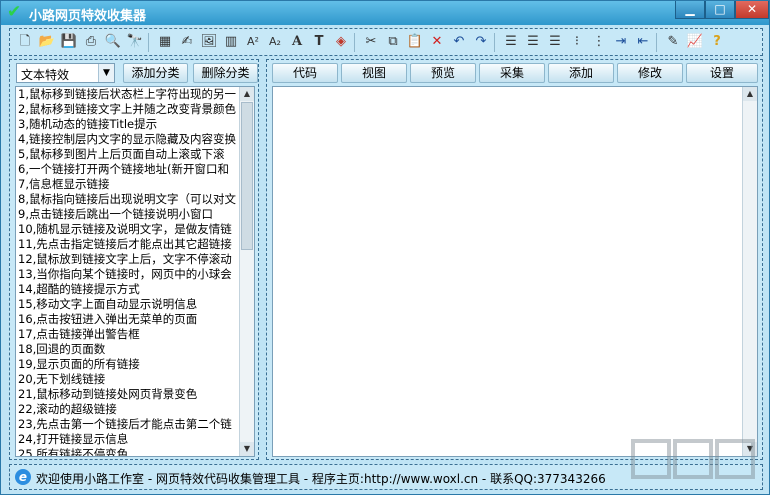  I want to click on title-bar: ✔ 小路网页特效收集器 ▁ □ ✕, so click(385, 13).